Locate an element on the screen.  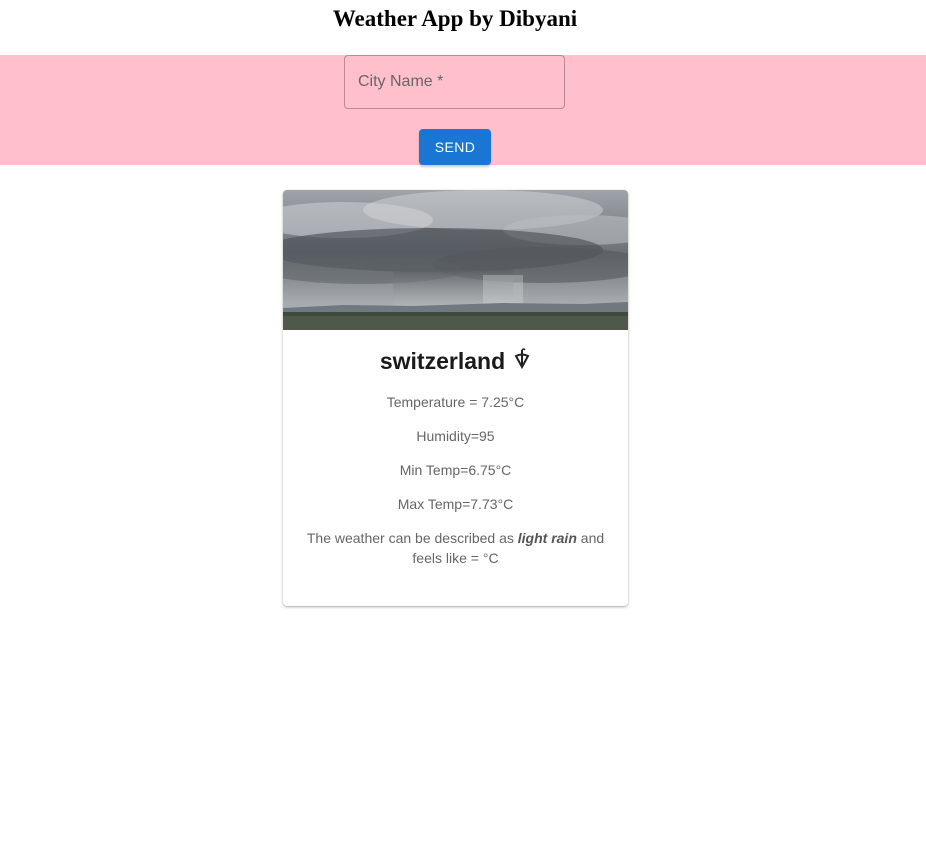
city-heading: switzerland is located at coordinates (455, 361).